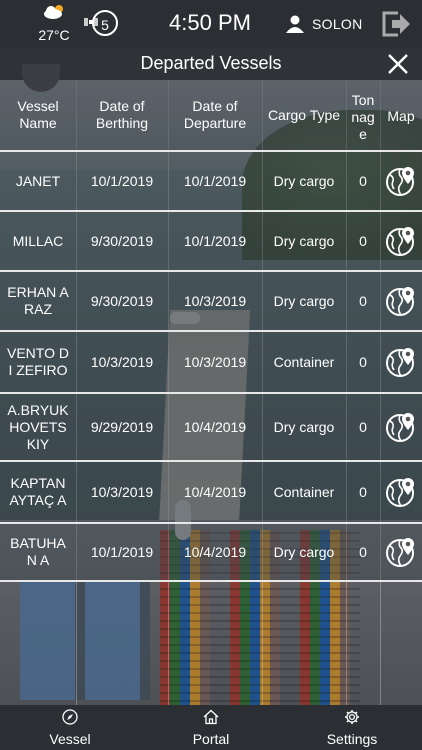  Describe the element at coordinates (122, 115) in the screenshot. I see `column-header-date-of-berthing: Date of Berthing` at that location.